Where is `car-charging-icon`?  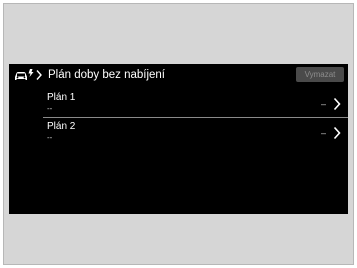
car-charging-icon is located at coordinates (24, 74).